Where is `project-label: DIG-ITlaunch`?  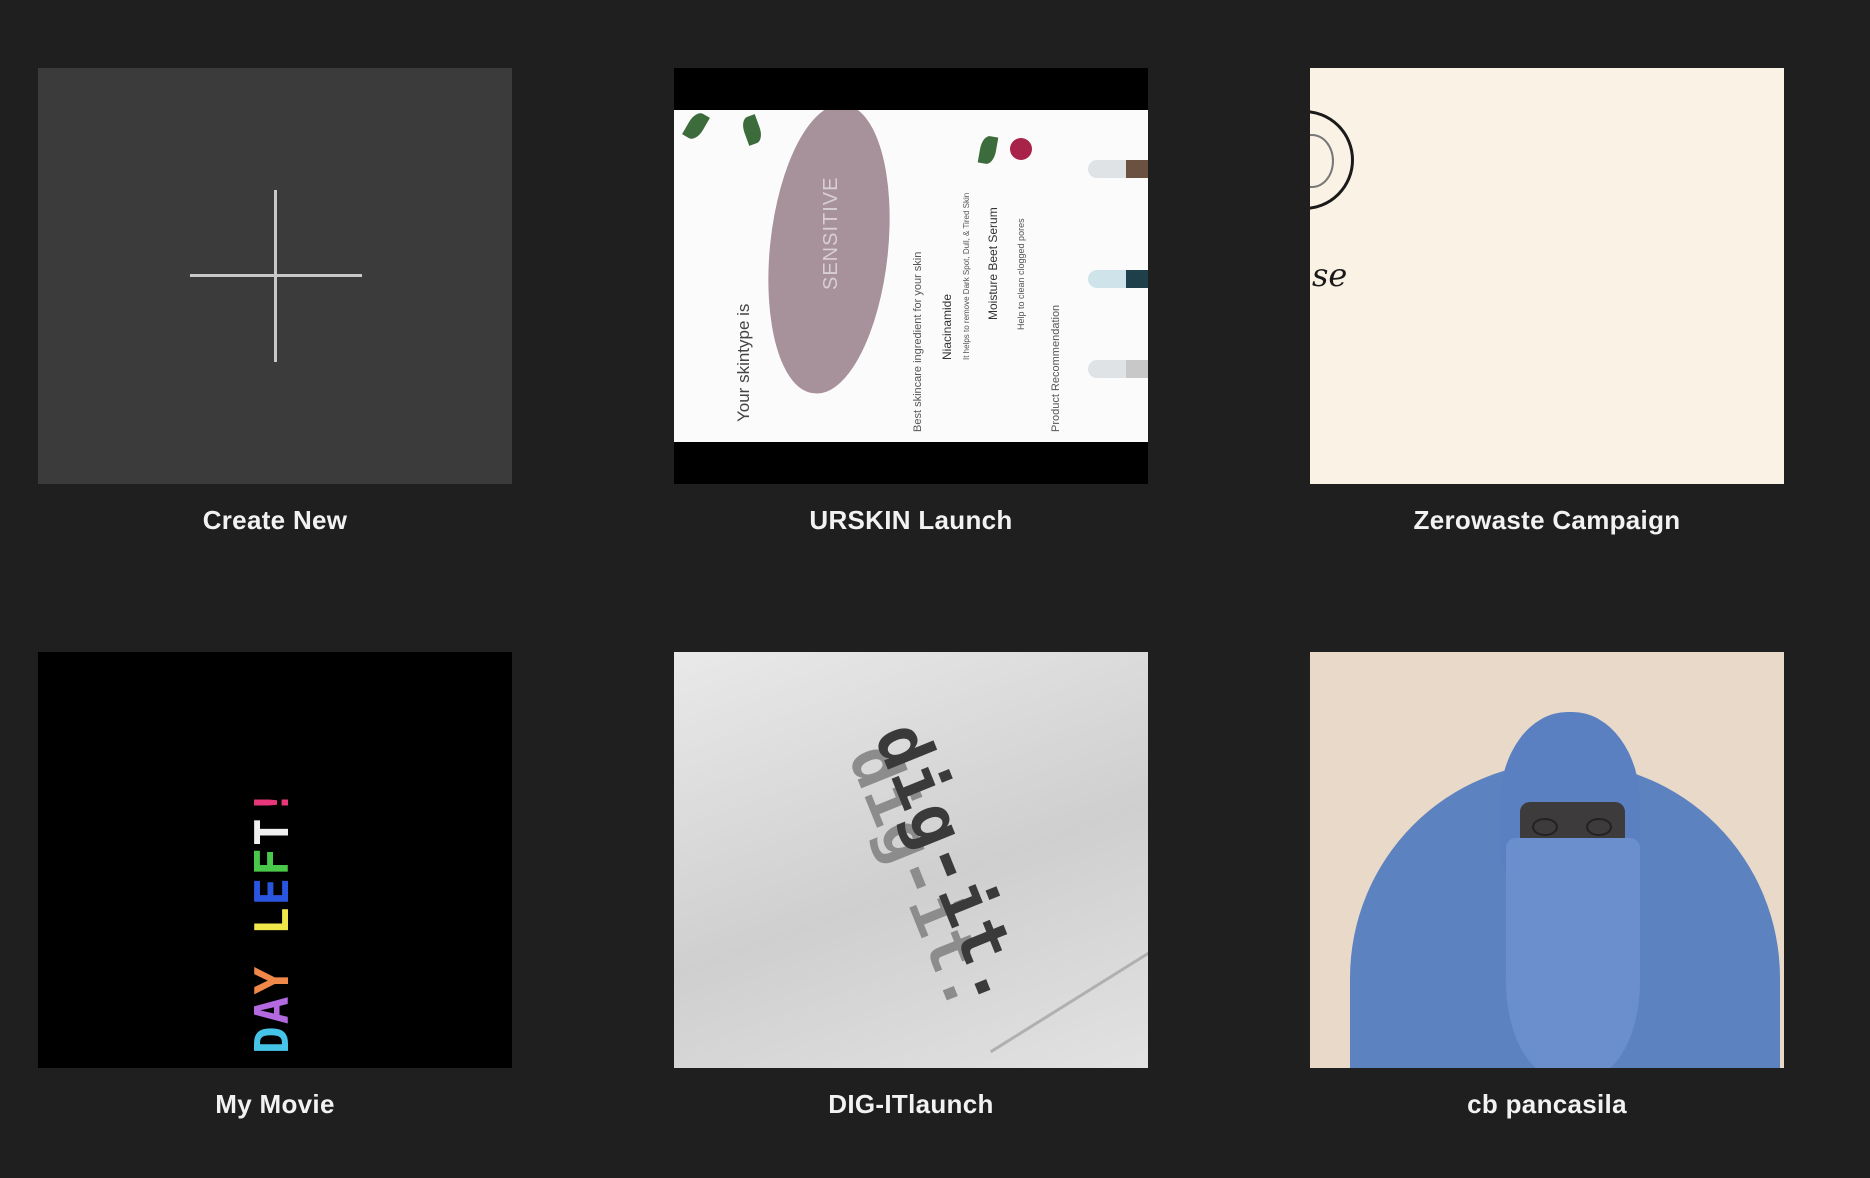
project-label: DIG-ITlaunch is located at coordinates (911, 1104).